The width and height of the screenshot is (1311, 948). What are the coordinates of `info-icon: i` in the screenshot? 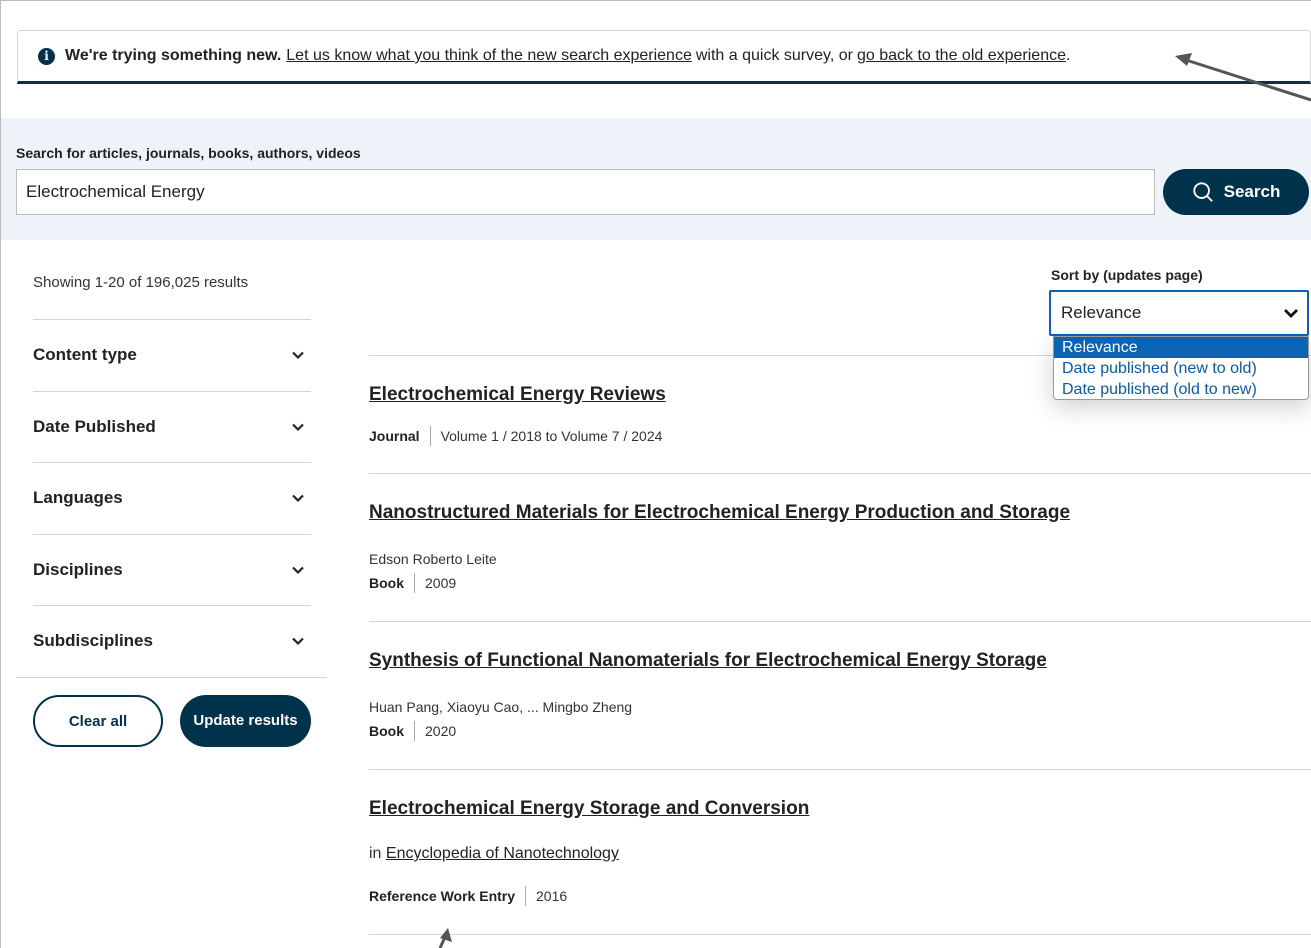 It's located at (46, 56).